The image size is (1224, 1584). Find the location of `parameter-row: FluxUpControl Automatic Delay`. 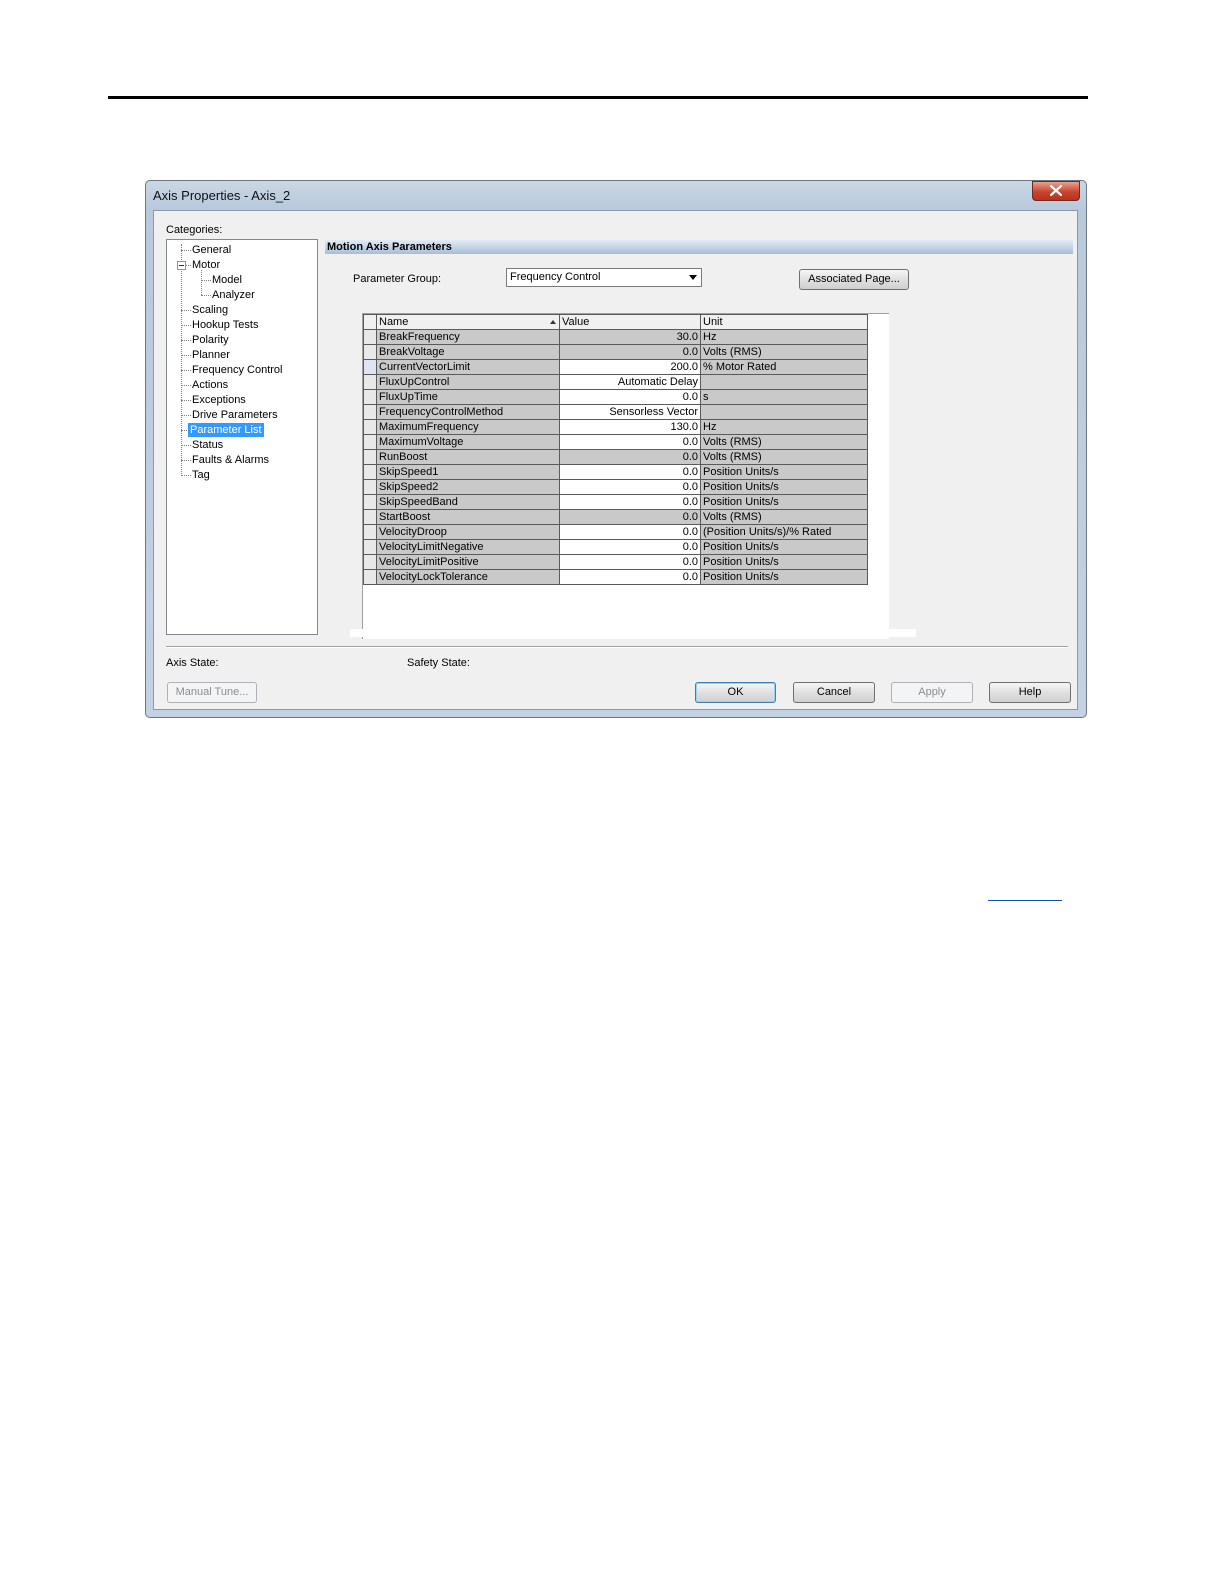

parameter-row: FluxUpControl Automatic Delay is located at coordinates (615, 382).